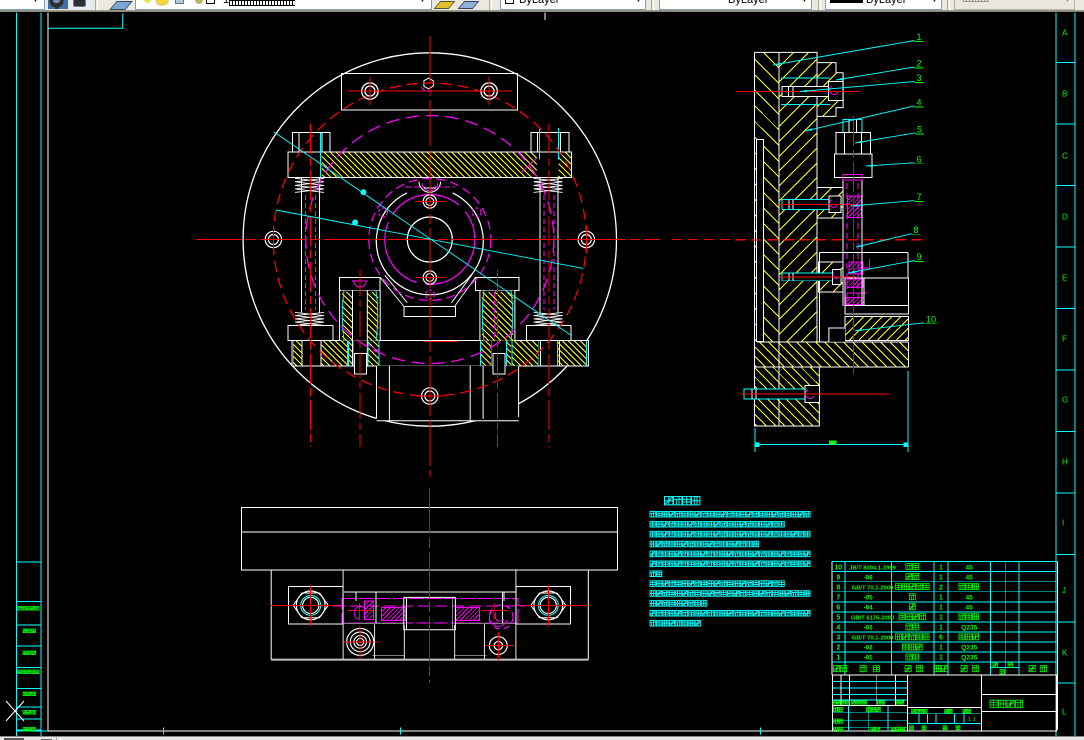 Image resolution: width=1084 pixels, height=740 pixels. What do you see at coordinates (873, 568) in the screenshot?
I see `svg-text: JB/T 8004.1-1999` at bounding box center [873, 568].